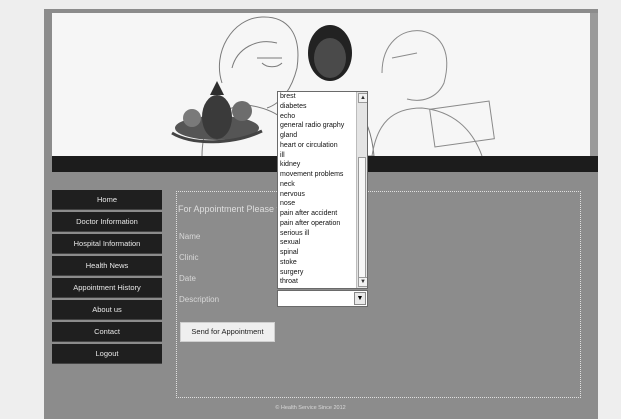  Describe the element at coordinates (107, 244) in the screenshot. I see `nav-item-hospital-information: Hospital Information` at that location.